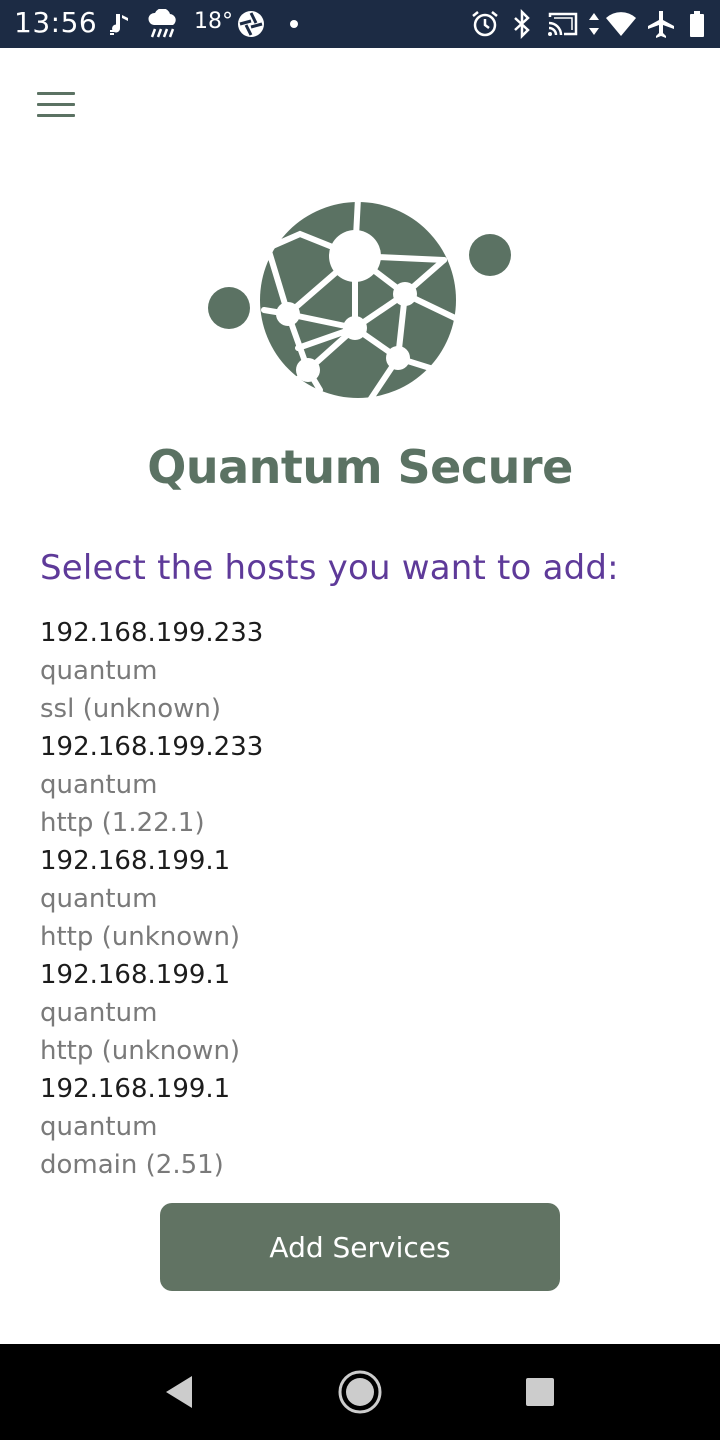 This screenshot has height=1440, width=720. What do you see at coordinates (132, 1165) in the screenshot?
I see `host-service: domain (2.51)` at bounding box center [132, 1165].